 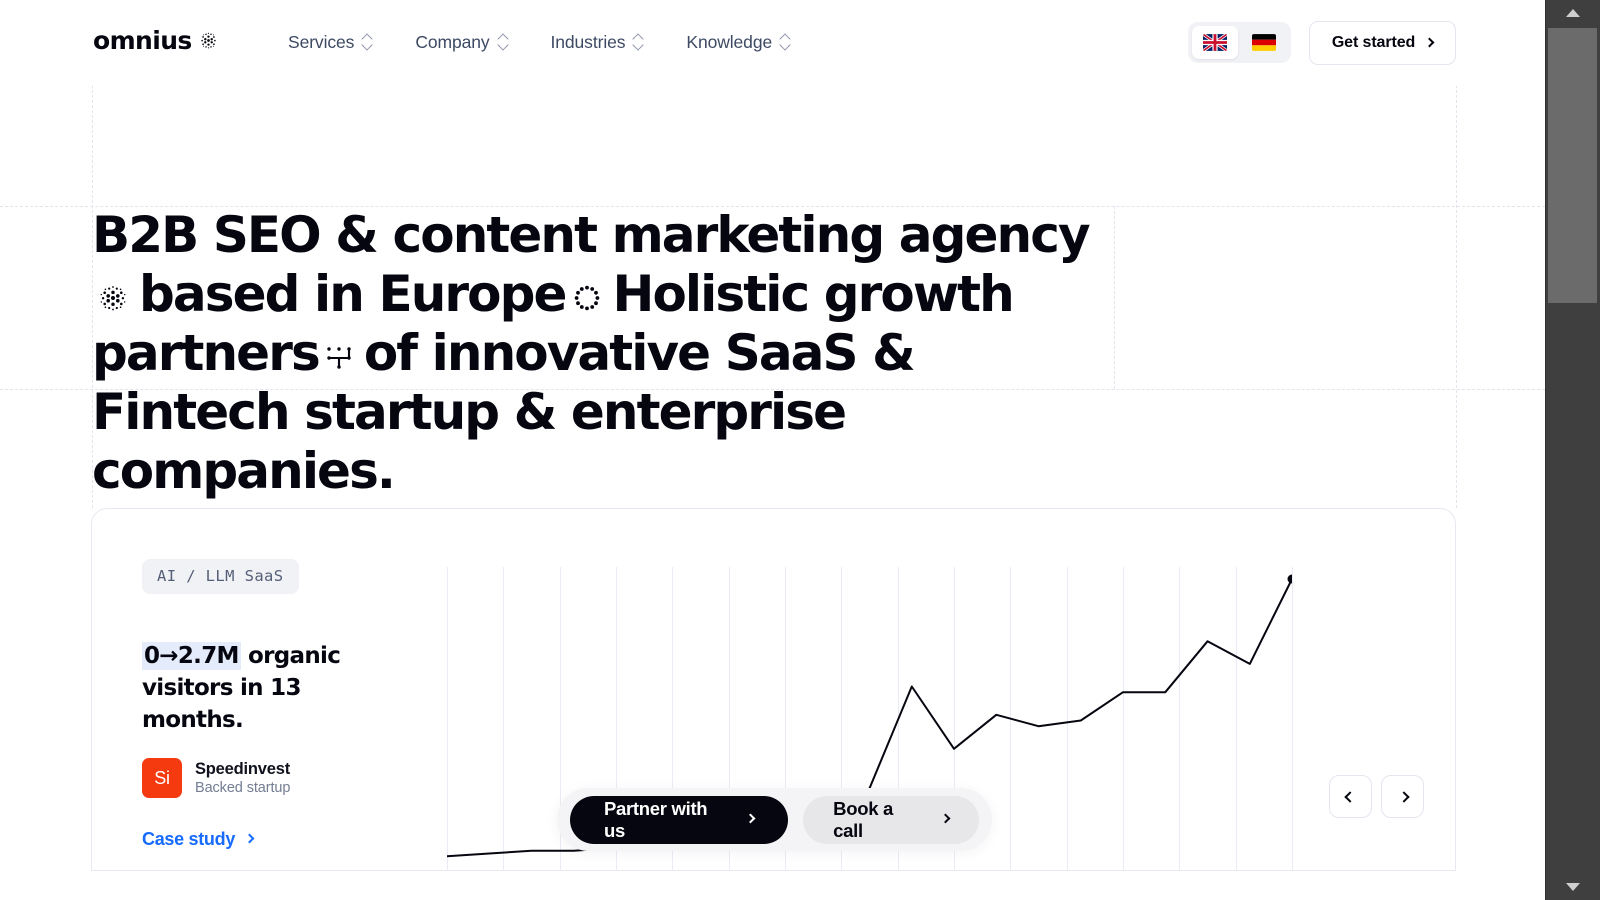 I want to click on layout-guide-vertical, so click(x=1114, y=297).